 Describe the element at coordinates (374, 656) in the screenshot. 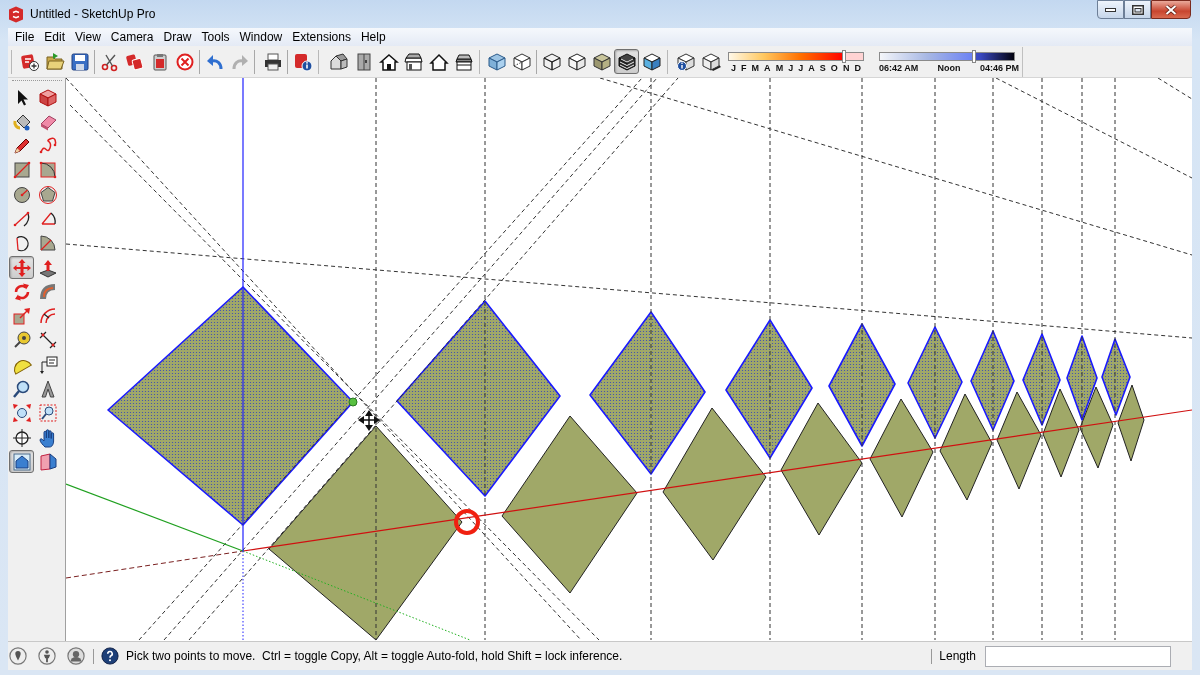

I see `status-hint: Pick two points to move. Ctrl = toggle Copy, Alt = toggle Auto-fold, hold Shift = lock inference.` at that location.